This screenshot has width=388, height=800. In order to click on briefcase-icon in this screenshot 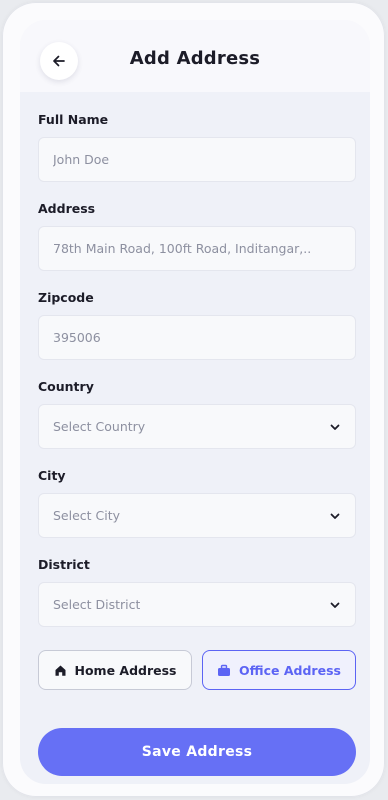, I will do `click(224, 670)`.